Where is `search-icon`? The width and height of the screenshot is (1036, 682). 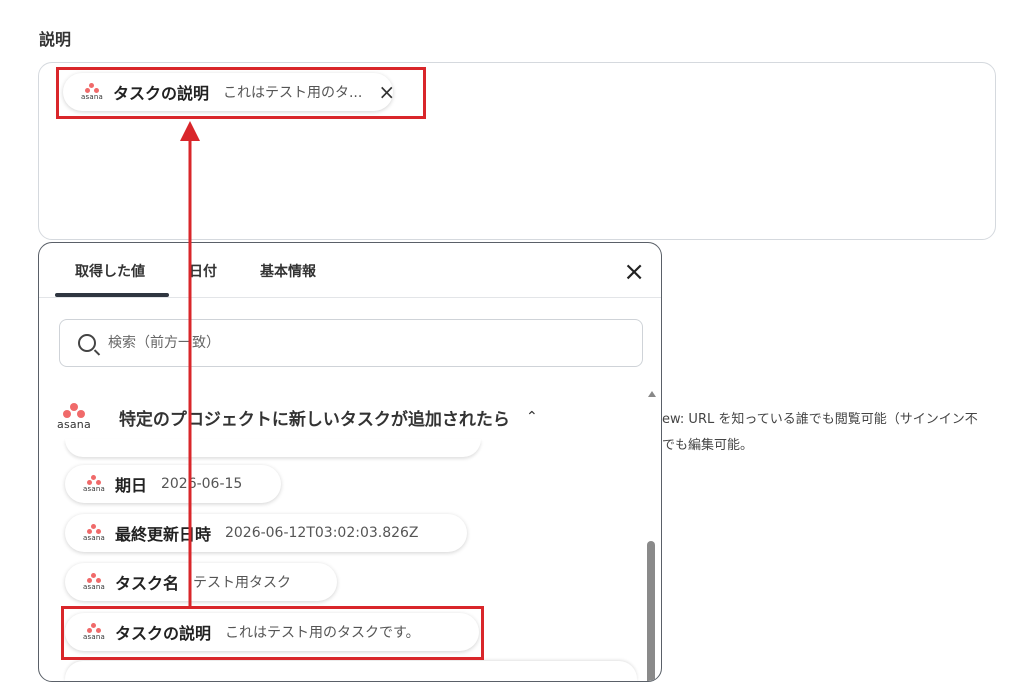 search-icon is located at coordinates (87, 343).